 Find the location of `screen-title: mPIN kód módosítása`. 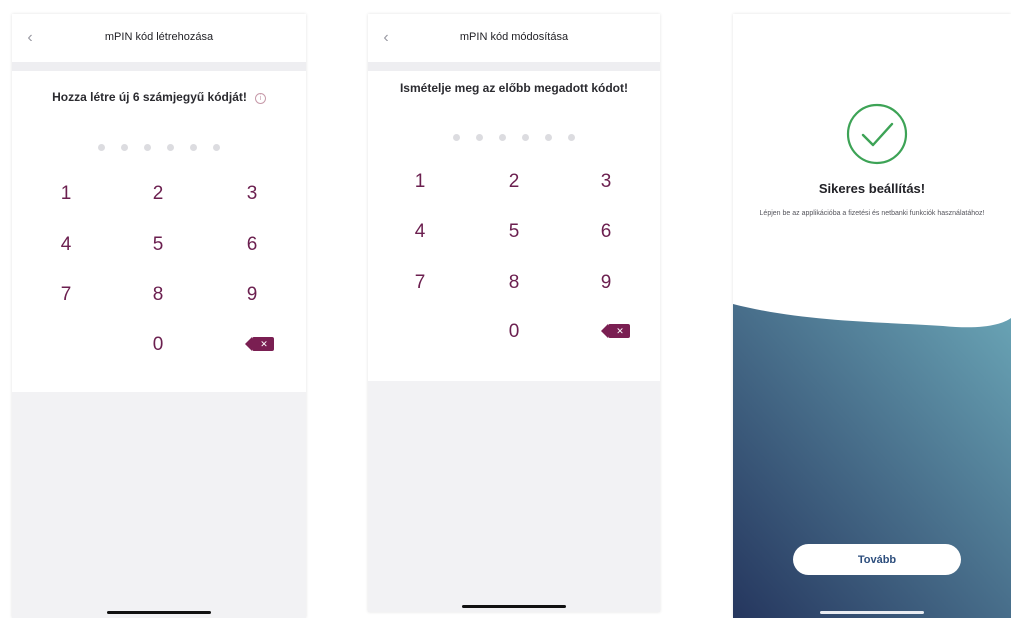

screen-title: mPIN kód módosítása is located at coordinates (514, 37).